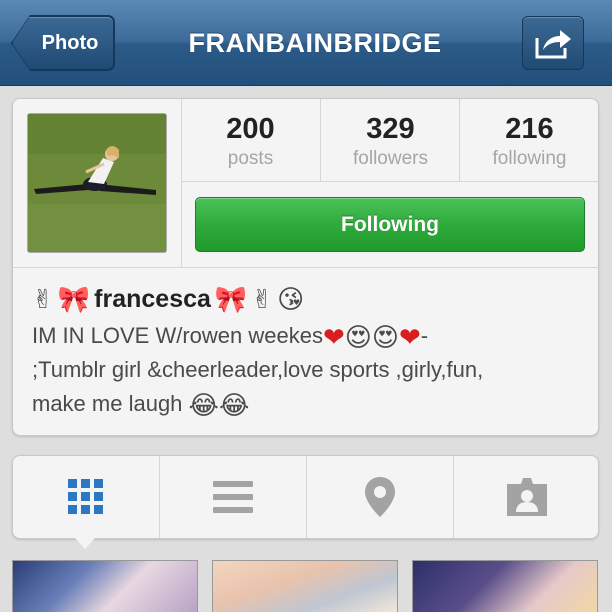 This screenshot has height=612, width=612. I want to click on photo-of-you-icon, so click(527, 497).